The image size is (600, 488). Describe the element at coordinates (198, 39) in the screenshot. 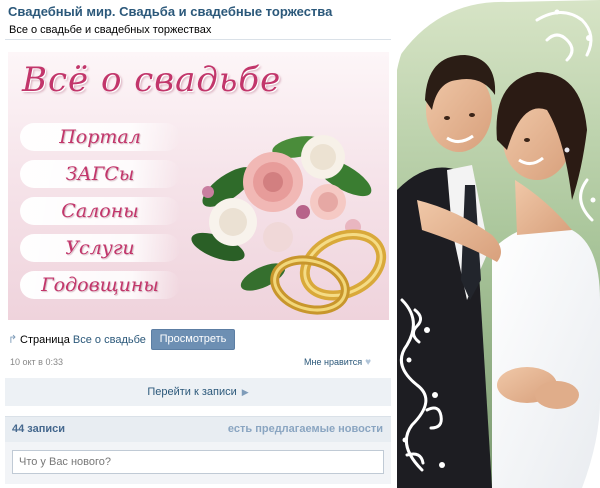

I see `divider` at that location.